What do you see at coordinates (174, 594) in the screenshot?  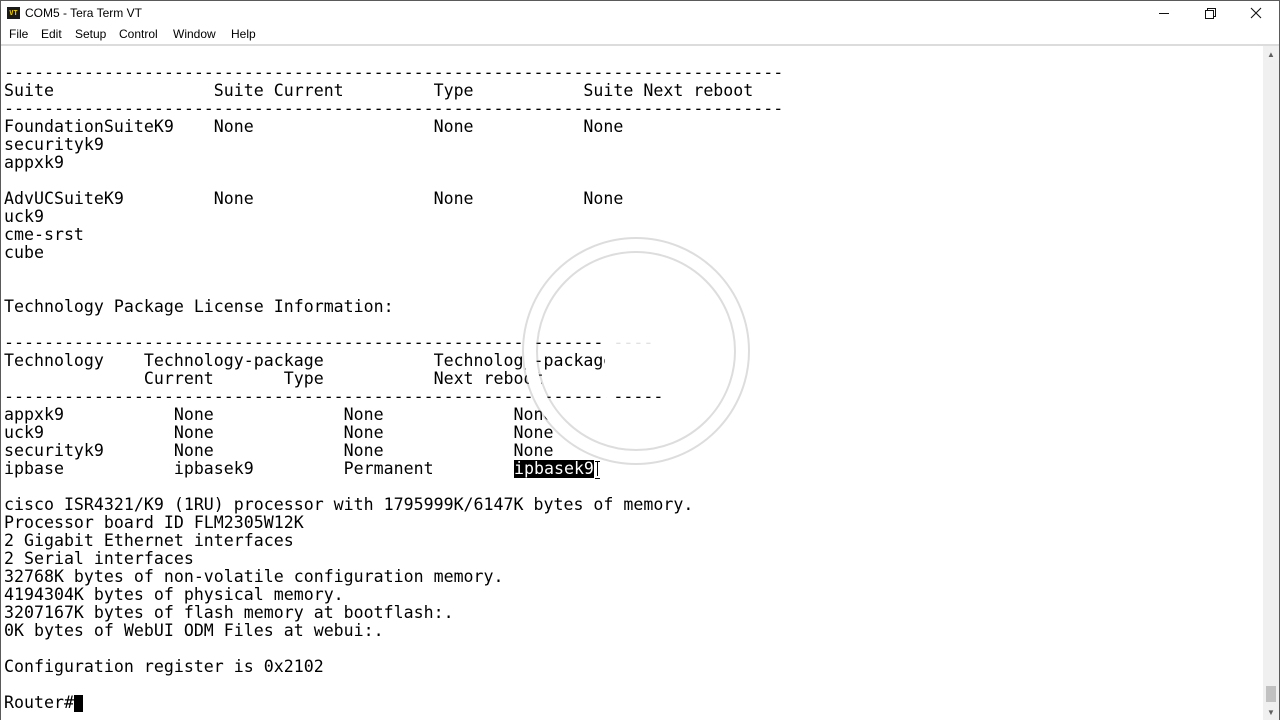 I see `terminal-line: 4194304K bytes of physical memory.` at bounding box center [174, 594].